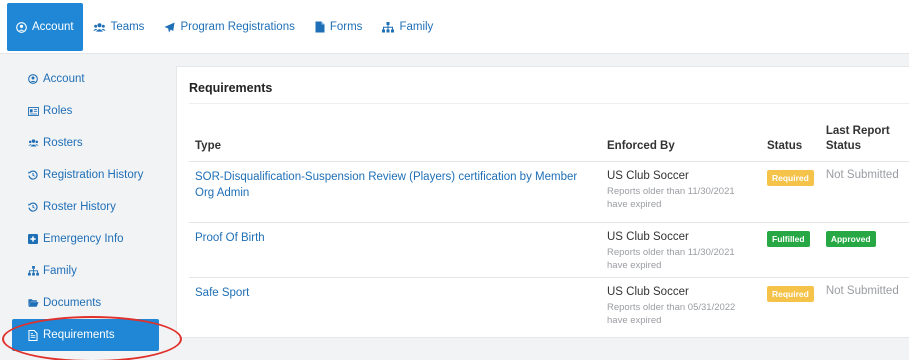 Image resolution: width=909 pixels, height=360 pixels. What do you see at coordinates (33, 303) in the screenshot?
I see `folder-open-icon` at bounding box center [33, 303].